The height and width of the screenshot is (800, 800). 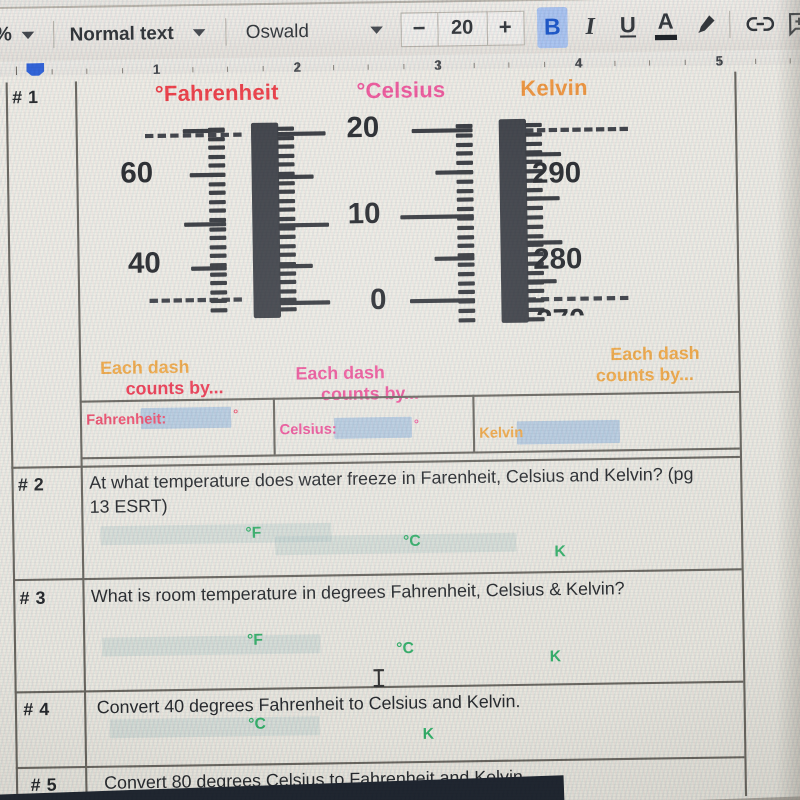 I want to click on highlight-color-button, so click(x=705, y=24).